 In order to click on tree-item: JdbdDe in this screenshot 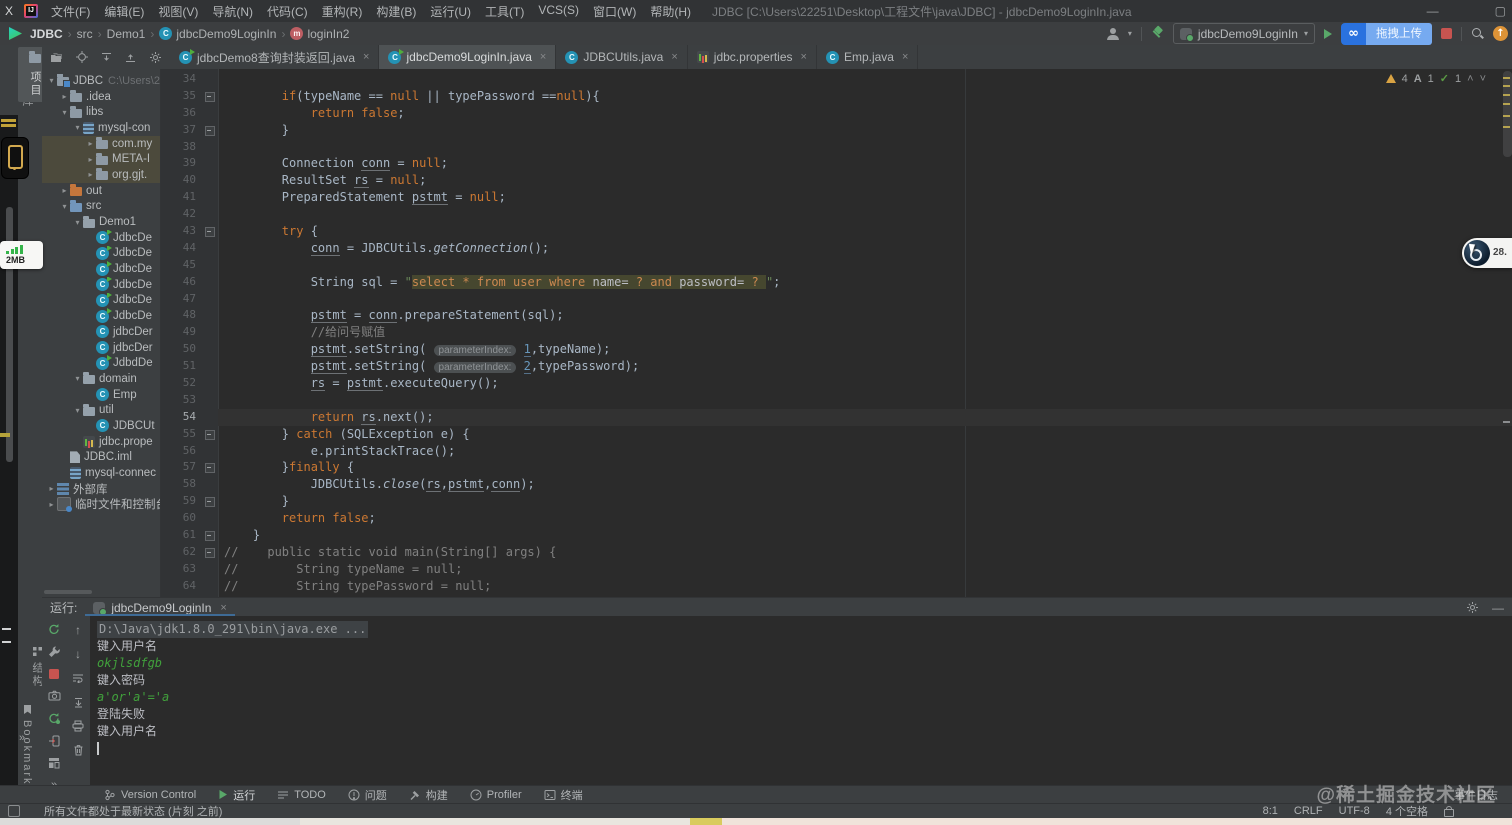, I will do `click(101, 363)`.